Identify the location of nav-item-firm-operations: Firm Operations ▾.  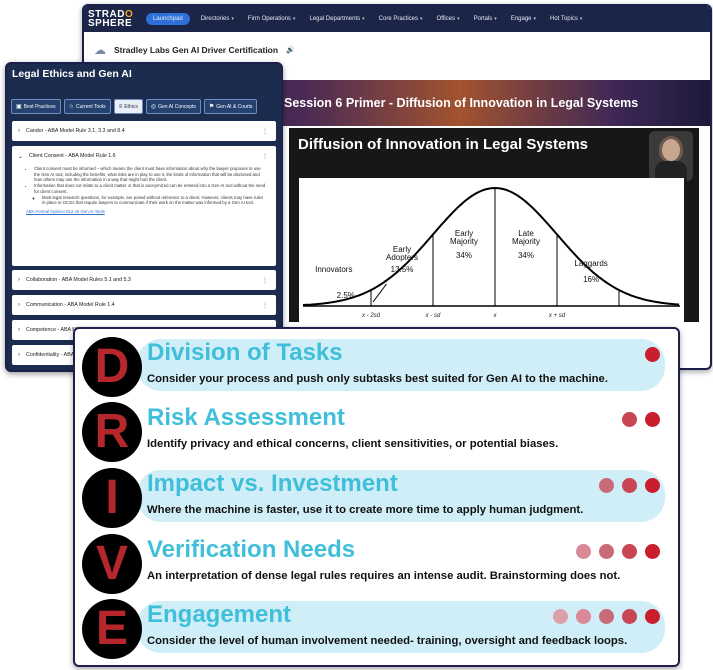
(272, 19).